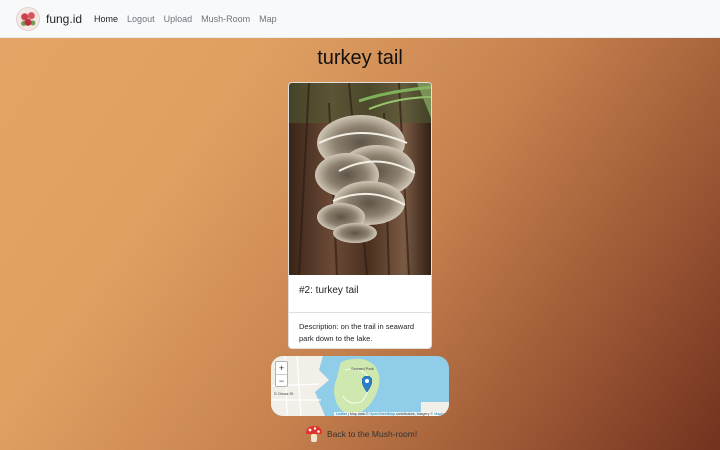 The width and height of the screenshot is (720, 450). Describe the element at coordinates (440, 414) in the screenshot. I see `mapbox-link: Mapbox` at that location.